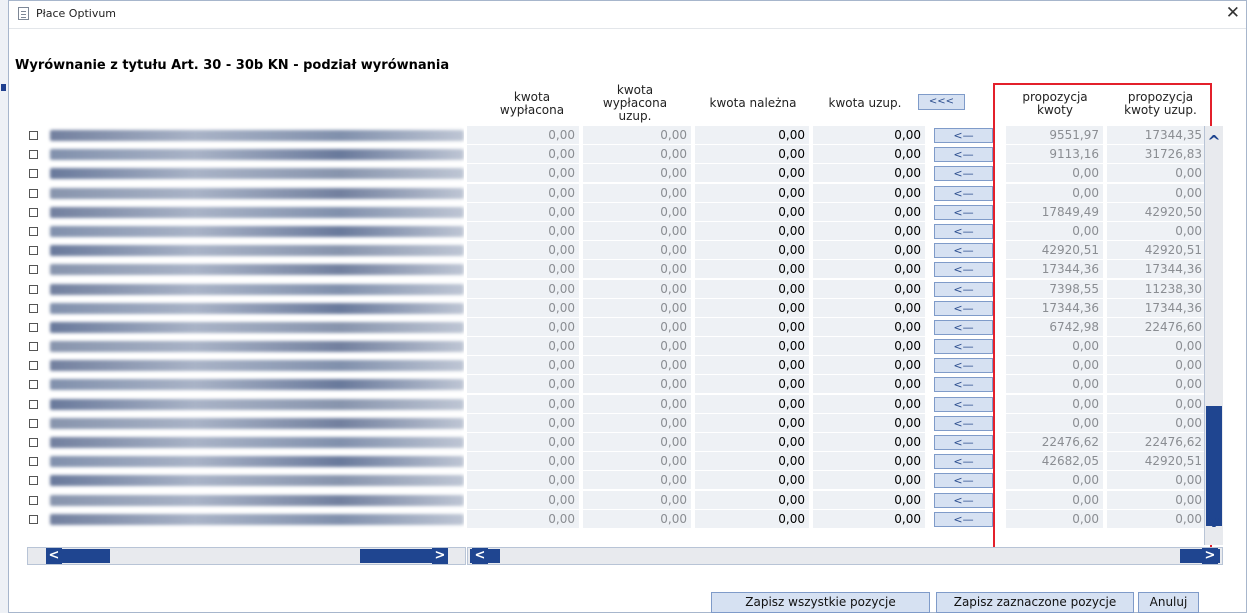 This screenshot has width=1247, height=613. Describe the element at coordinates (1214, 466) in the screenshot. I see `vertical-scroll-thumb` at that location.